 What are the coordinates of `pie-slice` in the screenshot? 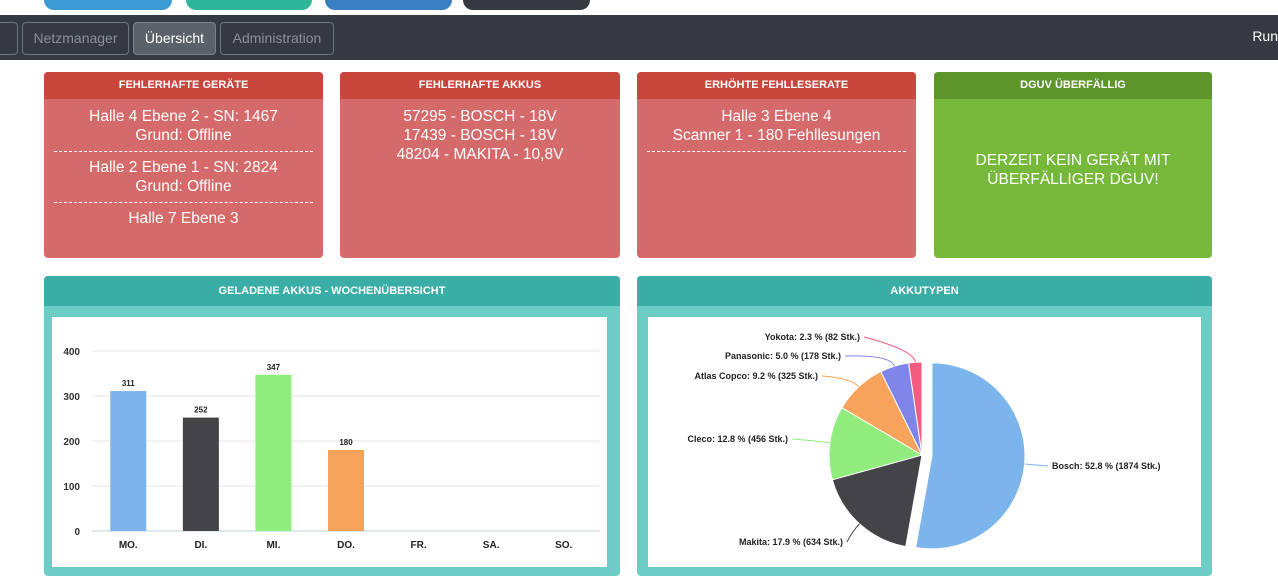 It's located at (970, 456).